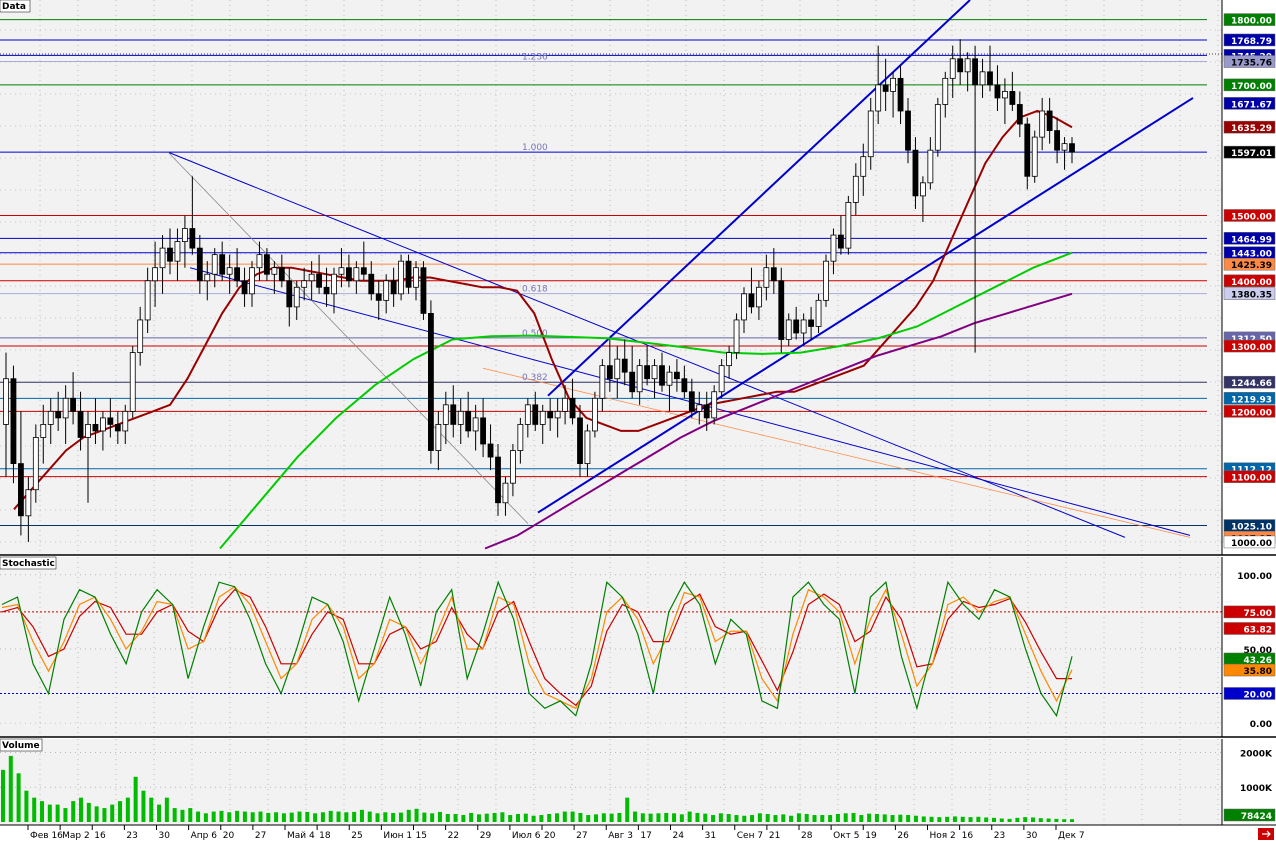 The height and width of the screenshot is (842, 1276). Describe the element at coordinates (581, 836) in the screenshot. I see `x-tick-label: 27` at that location.